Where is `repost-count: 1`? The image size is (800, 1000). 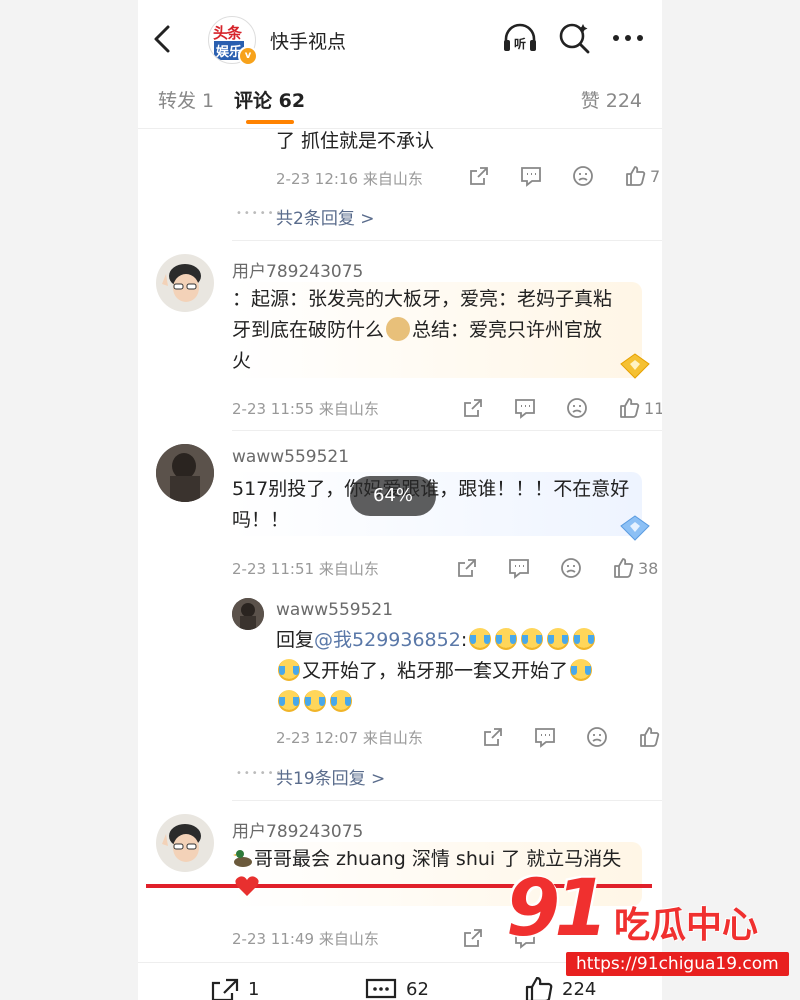 repost-count: 1 is located at coordinates (254, 989).